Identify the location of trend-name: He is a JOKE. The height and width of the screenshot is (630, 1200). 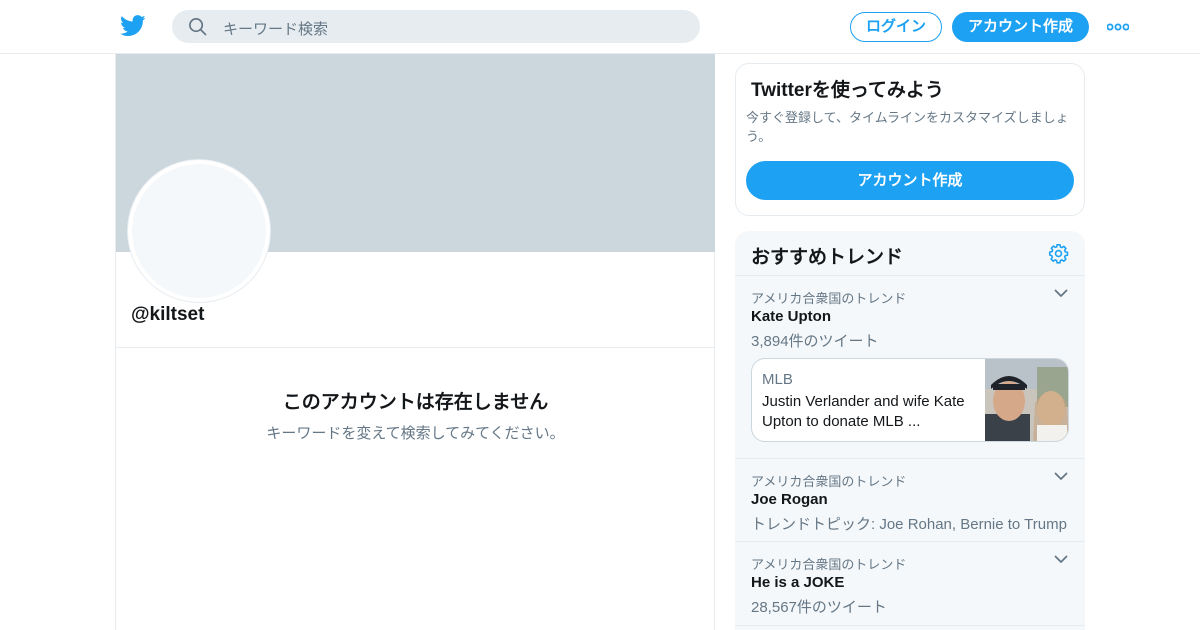
(797, 582).